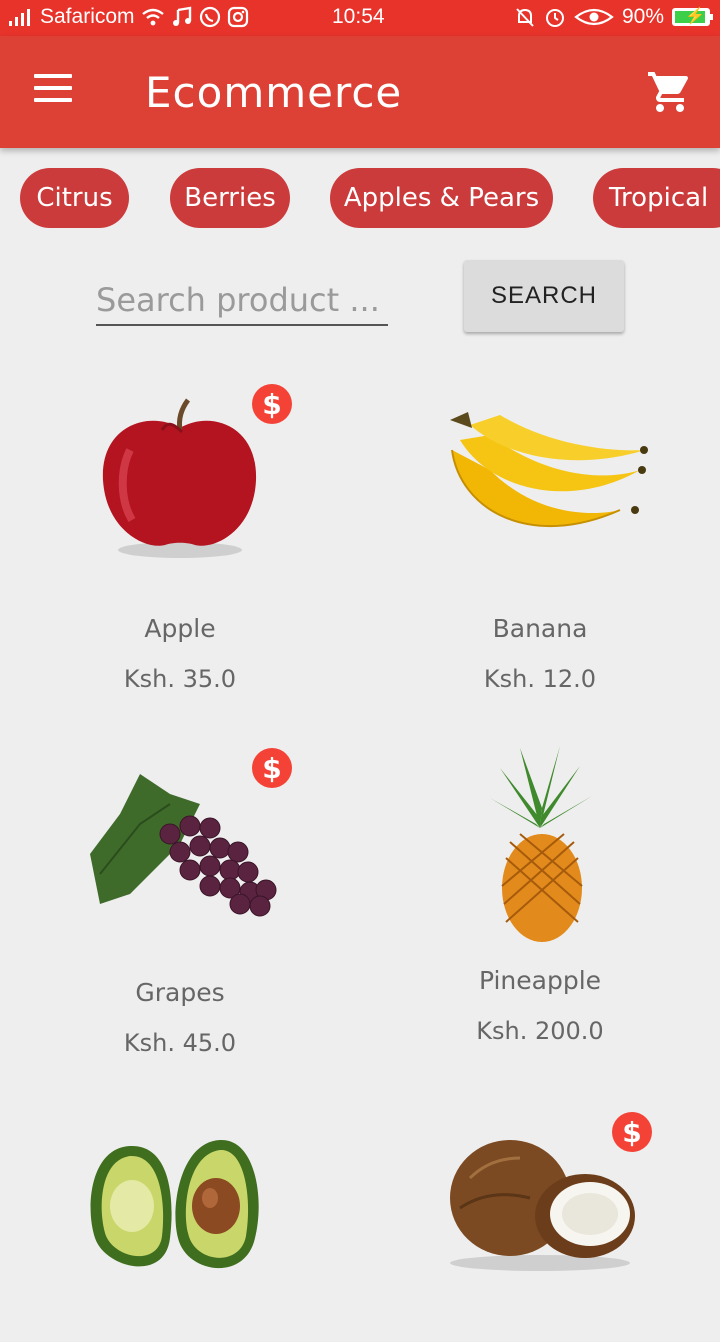 The height and width of the screenshot is (1342, 720). What do you see at coordinates (544, 296) in the screenshot?
I see `search-button: SEARCH` at bounding box center [544, 296].